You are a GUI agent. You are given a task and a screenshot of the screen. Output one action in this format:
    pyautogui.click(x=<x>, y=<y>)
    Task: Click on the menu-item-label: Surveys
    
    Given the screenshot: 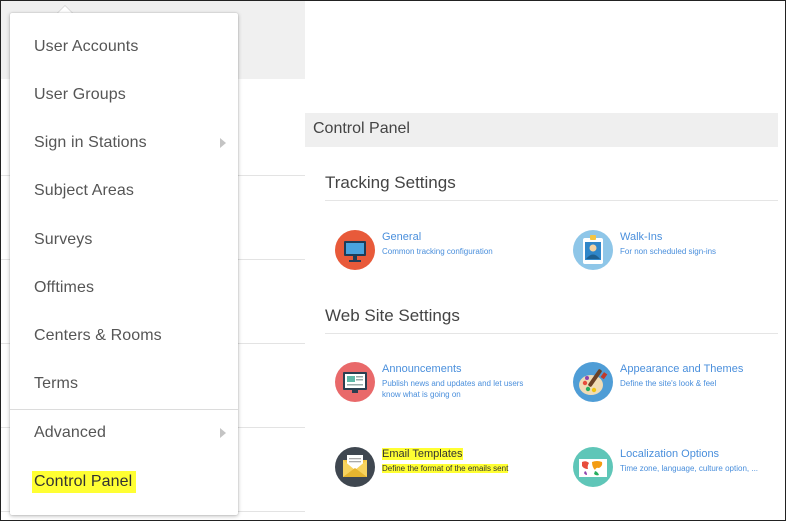 What is the action you would take?
    pyautogui.click(x=63, y=239)
    